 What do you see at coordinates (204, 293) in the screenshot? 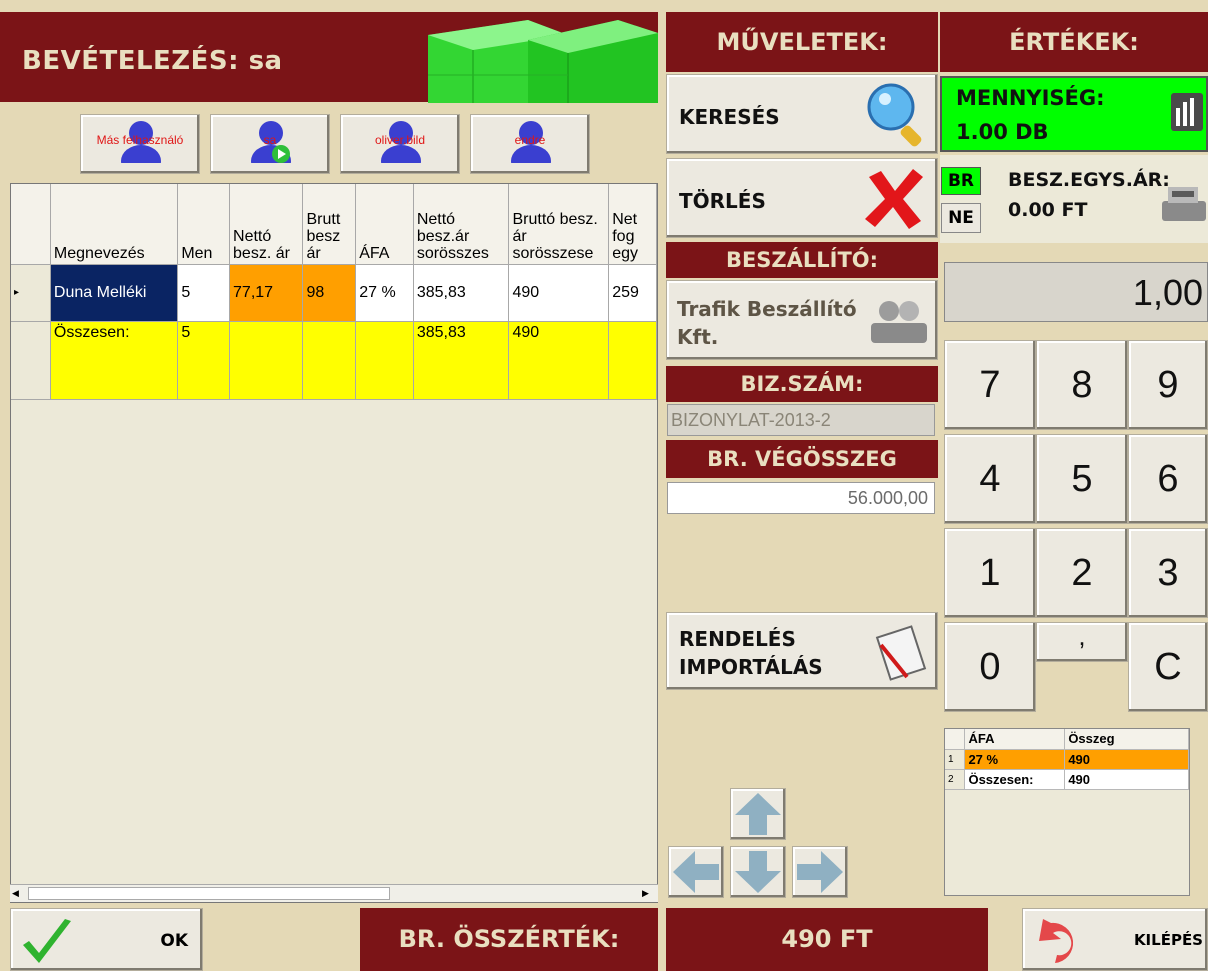
I see `cell-qty: 5` at bounding box center [204, 293].